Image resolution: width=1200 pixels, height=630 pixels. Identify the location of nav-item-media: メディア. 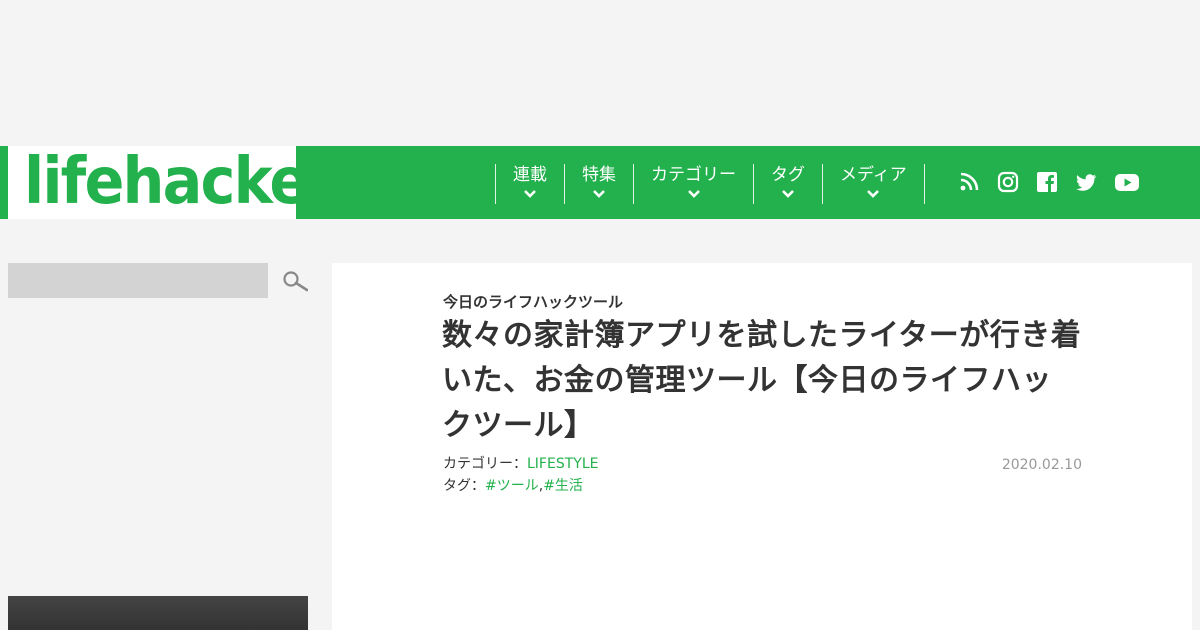
(873, 184).